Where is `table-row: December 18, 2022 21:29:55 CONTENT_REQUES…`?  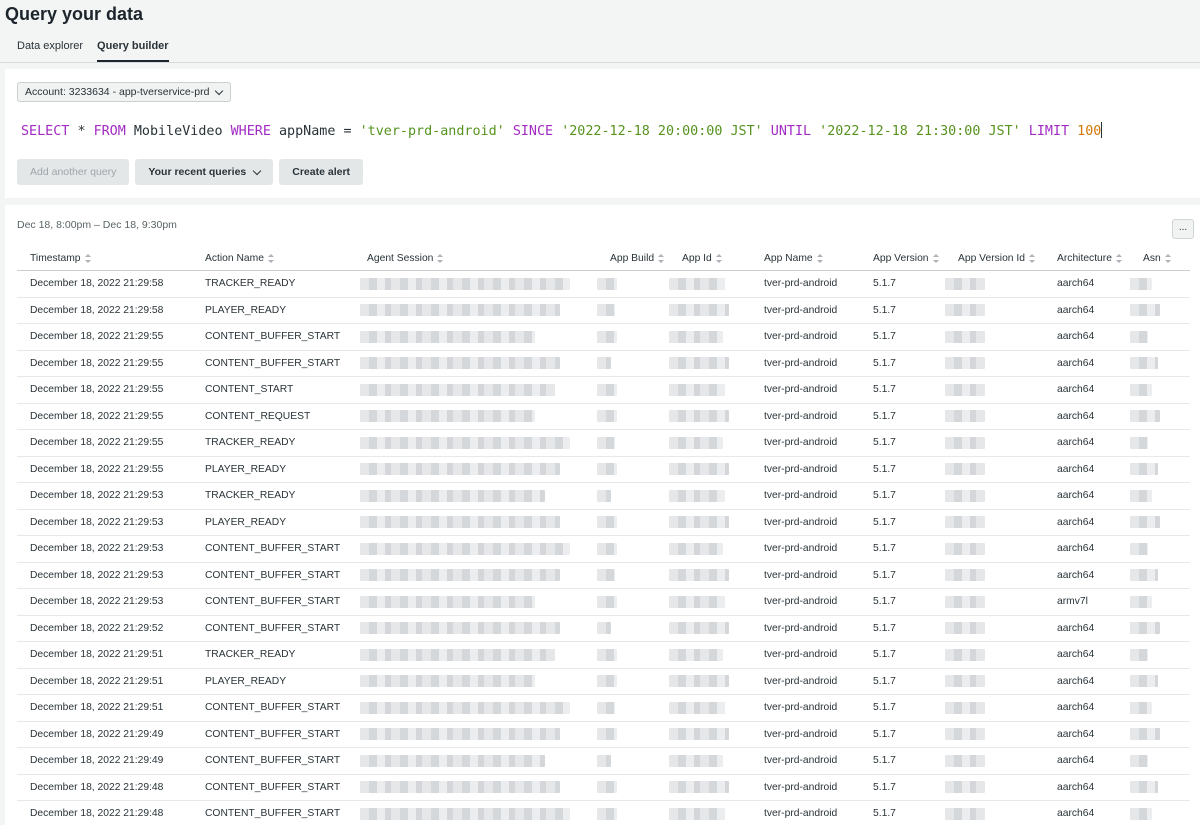
table-row: December 18, 2022 21:29:55 CONTENT_REQUES… is located at coordinates (603, 416).